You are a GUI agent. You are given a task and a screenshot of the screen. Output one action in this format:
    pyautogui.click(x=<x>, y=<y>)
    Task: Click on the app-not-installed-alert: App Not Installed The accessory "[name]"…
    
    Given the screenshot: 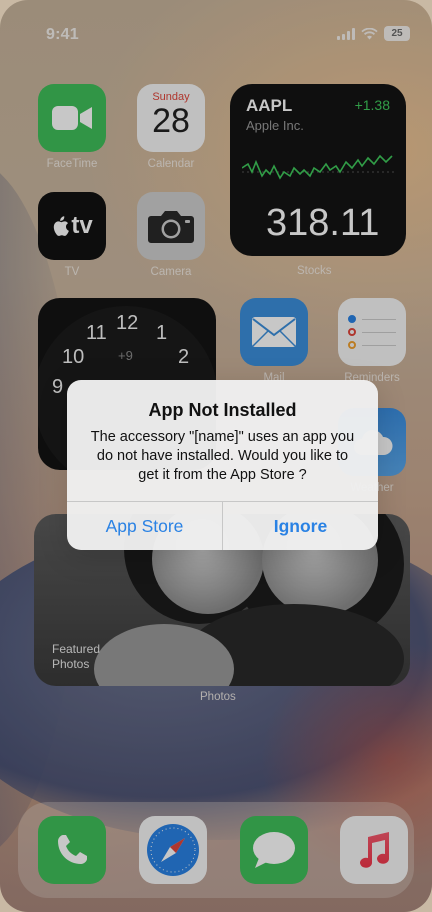 What is the action you would take?
    pyautogui.click(x=222, y=465)
    